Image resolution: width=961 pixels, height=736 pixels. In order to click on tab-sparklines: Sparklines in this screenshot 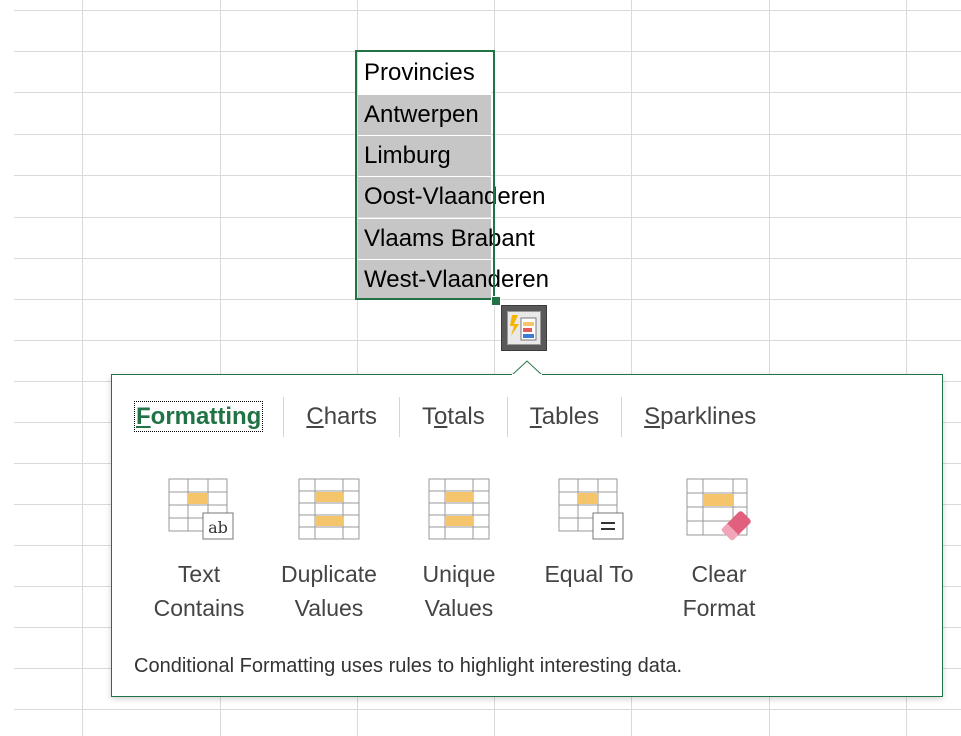, I will do `click(700, 417)`.